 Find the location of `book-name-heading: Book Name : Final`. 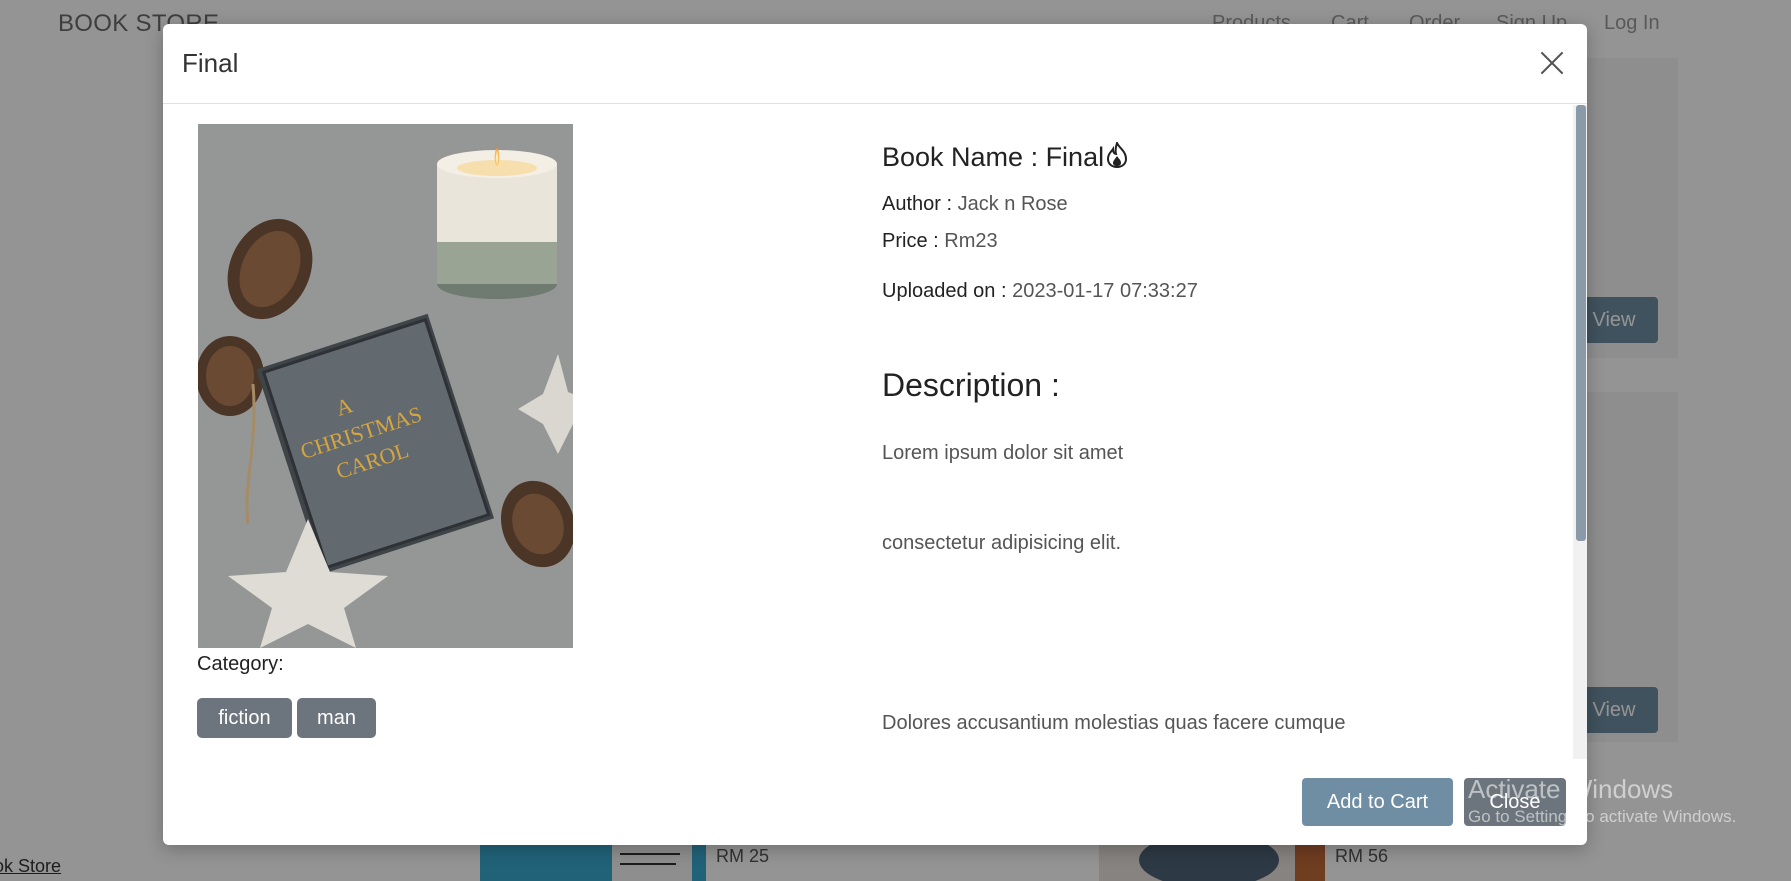

book-name-heading: Book Name : Final is located at coordinates (1005, 157).